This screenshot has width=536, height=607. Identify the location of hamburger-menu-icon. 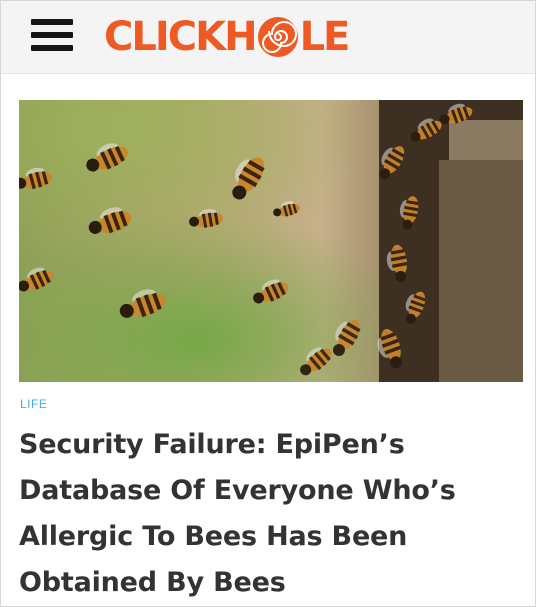
(52, 22).